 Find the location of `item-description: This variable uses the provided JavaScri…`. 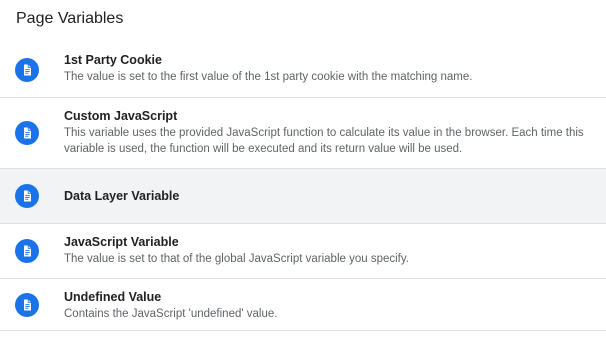

item-description: This variable uses the provided JavaScri… is located at coordinates (324, 141).